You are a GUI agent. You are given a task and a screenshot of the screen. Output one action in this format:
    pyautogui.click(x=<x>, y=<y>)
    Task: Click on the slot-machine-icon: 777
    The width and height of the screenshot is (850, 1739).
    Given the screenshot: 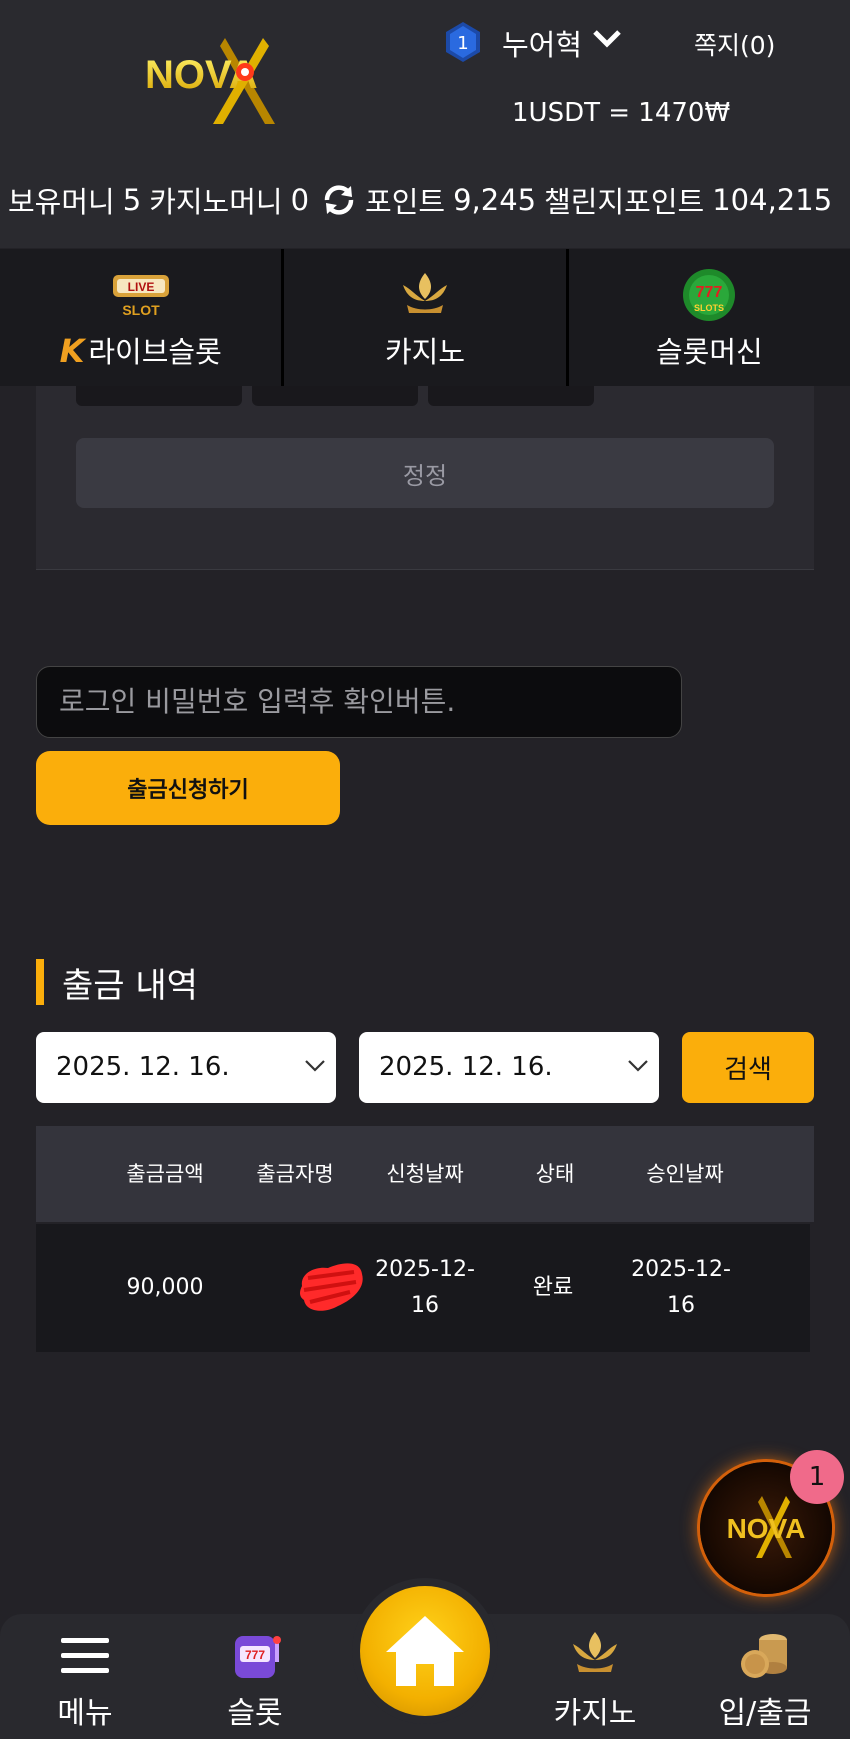 What is the action you would take?
    pyautogui.click(x=258, y=1657)
    